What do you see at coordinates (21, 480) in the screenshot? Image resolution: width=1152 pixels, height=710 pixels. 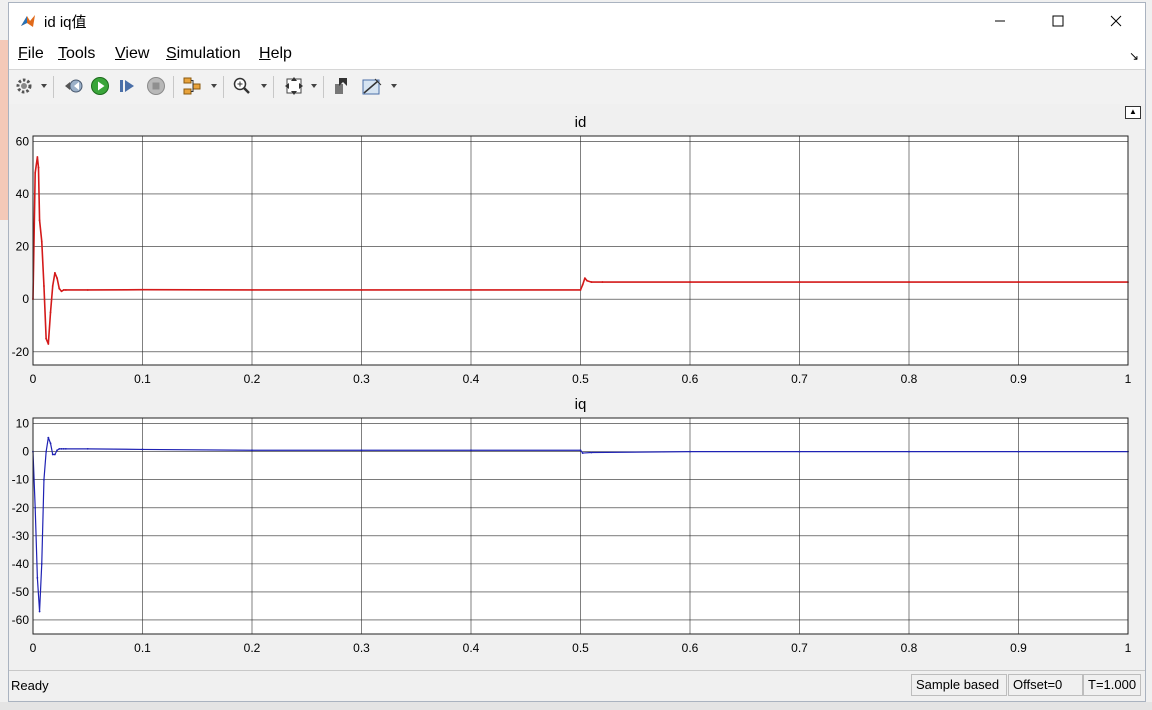 I see `y-tick-label: -10` at bounding box center [21, 480].